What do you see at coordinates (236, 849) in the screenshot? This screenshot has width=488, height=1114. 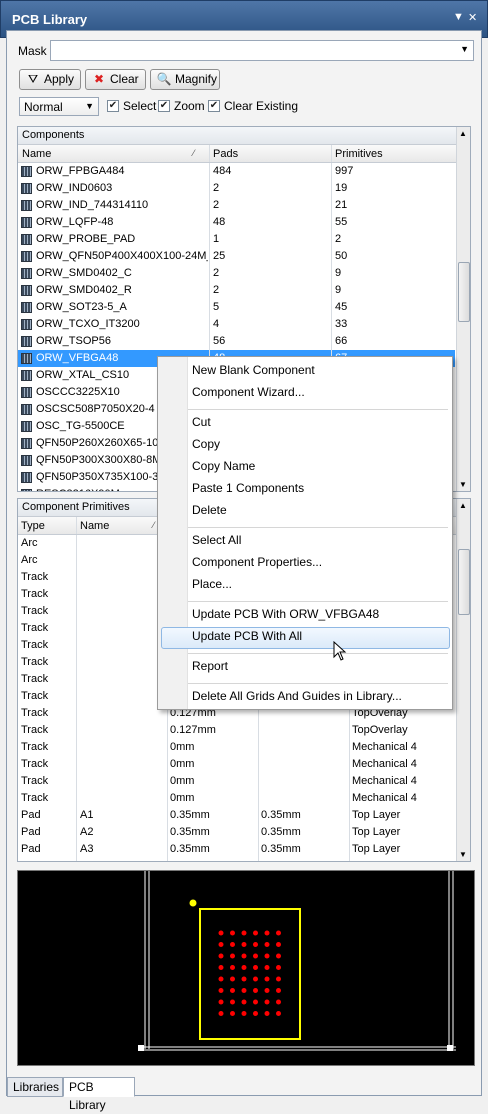 I see `table-row: Pad A3 0.35mm 0.35mm Top Layer` at bounding box center [236, 849].